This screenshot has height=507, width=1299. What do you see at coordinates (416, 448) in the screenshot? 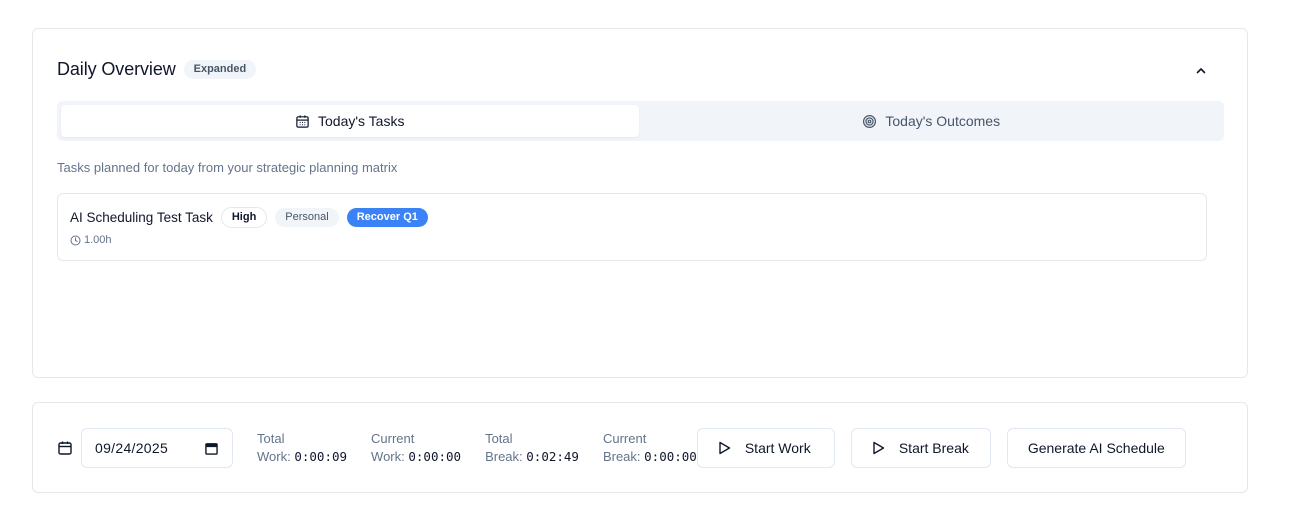
I see `stat-current-work: Current Work: 0:00:00` at bounding box center [416, 448].